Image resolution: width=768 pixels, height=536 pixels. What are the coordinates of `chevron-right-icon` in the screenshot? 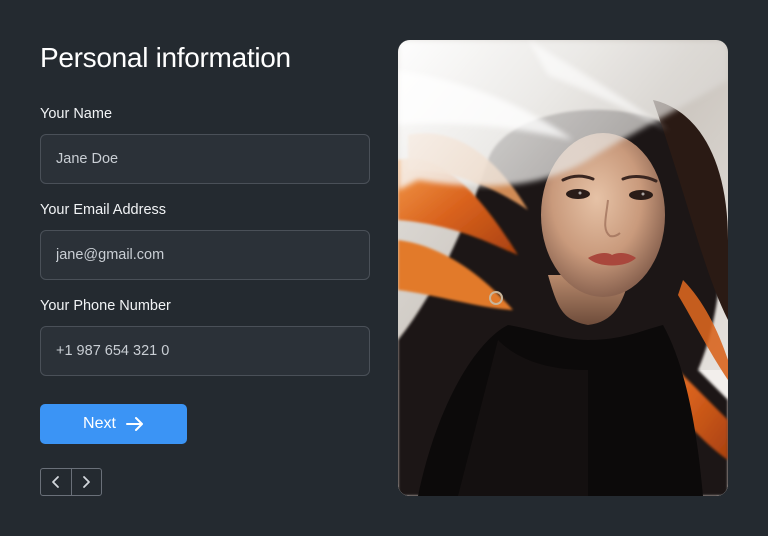 It's located at (87, 482).